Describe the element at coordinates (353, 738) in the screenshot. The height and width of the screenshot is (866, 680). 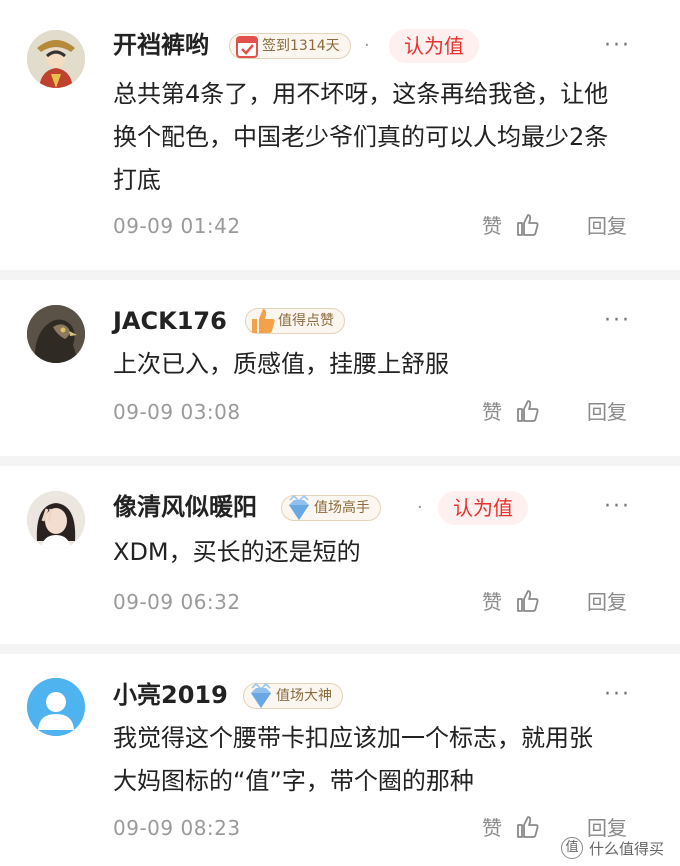
I see `comment-text-line: 我觉得这个腰带卡扣应该加一个标志，就用张` at that location.